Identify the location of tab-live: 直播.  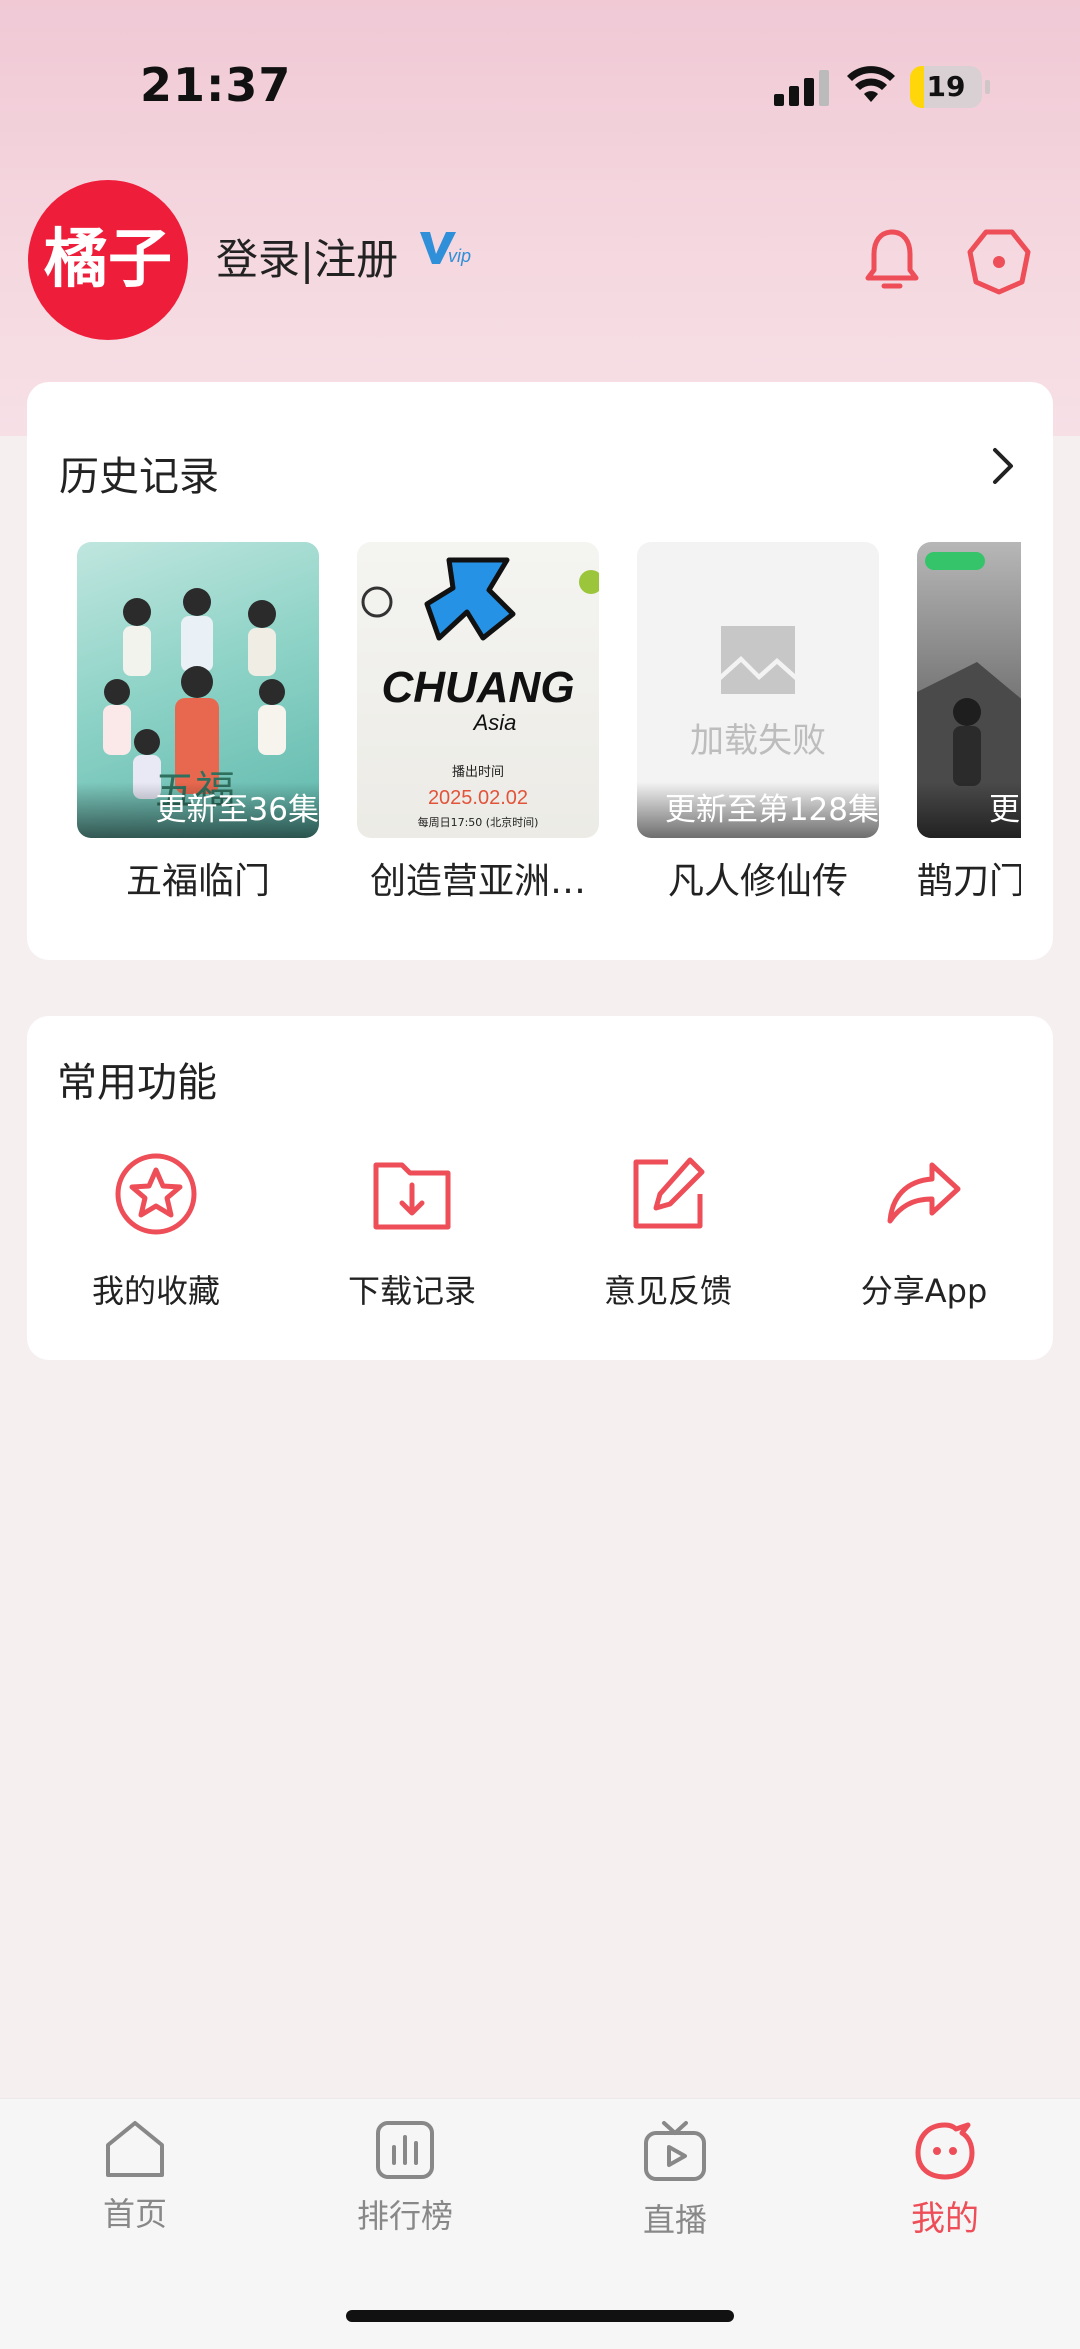
(675, 2180).